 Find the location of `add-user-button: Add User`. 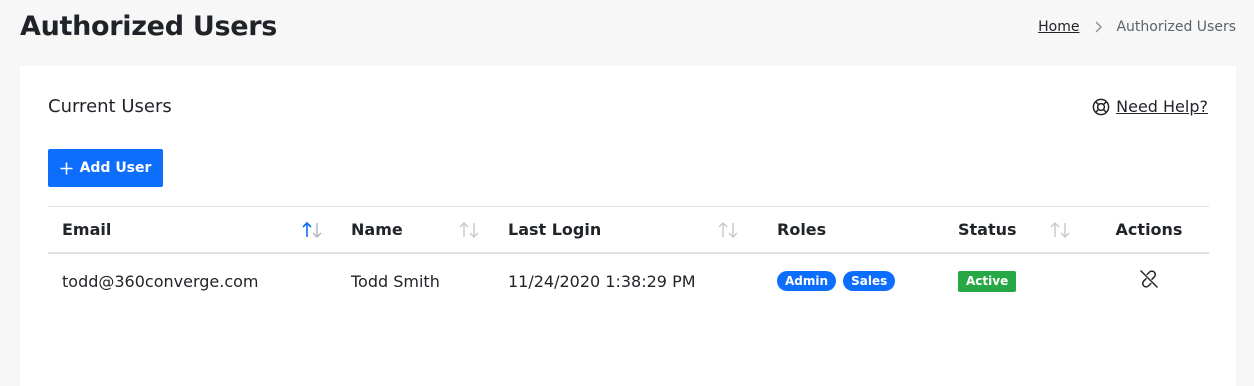

add-user-button: Add User is located at coordinates (105, 168).